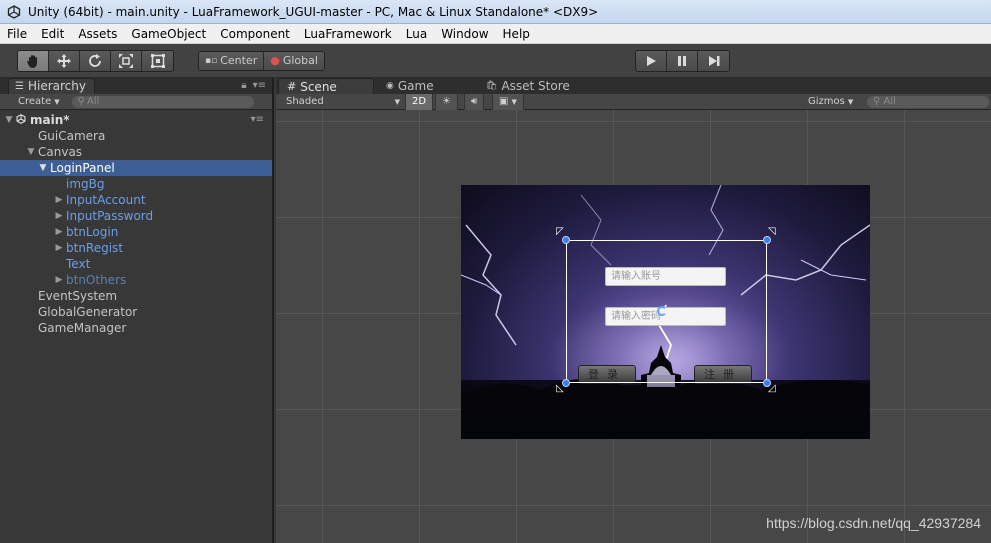 The image size is (991, 543). I want to click on rotate-icon, so click(95, 60).